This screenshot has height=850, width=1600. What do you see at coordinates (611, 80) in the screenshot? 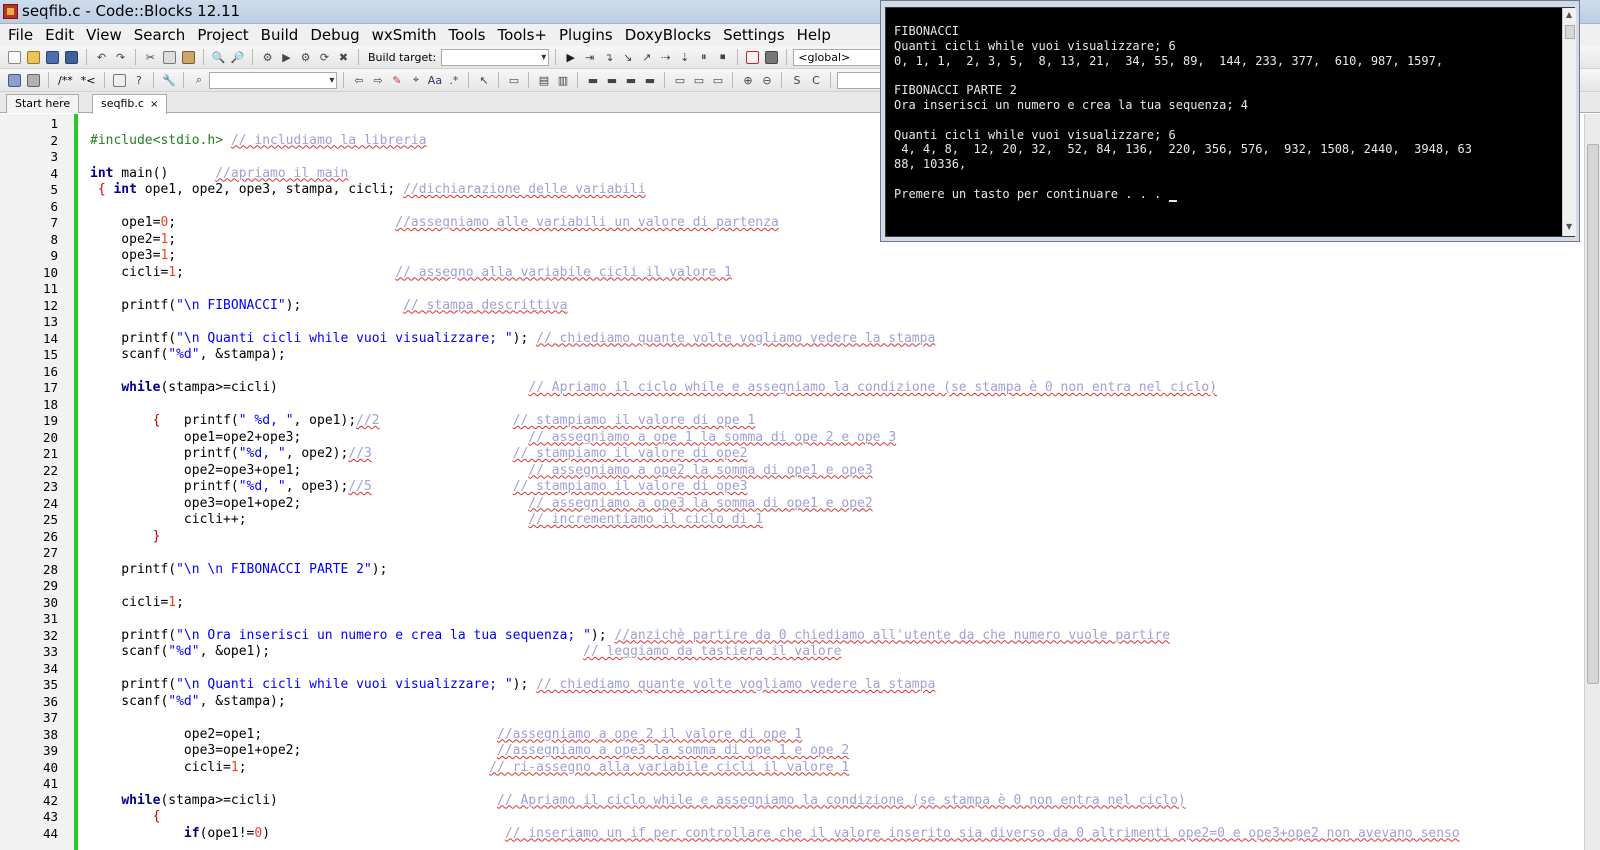
I see `block-tool-2-icon: ▬` at bounding box center [611, 80].